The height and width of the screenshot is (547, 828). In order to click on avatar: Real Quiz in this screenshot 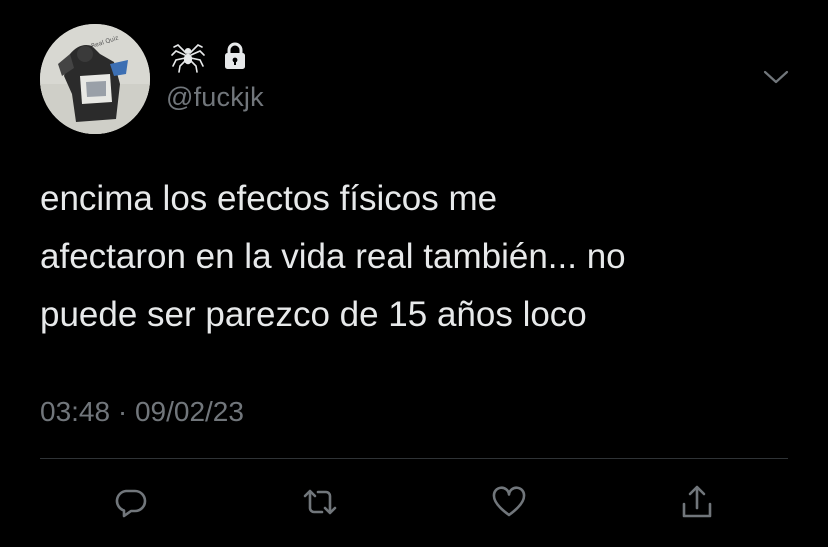, I will do `click(95, 79)`.